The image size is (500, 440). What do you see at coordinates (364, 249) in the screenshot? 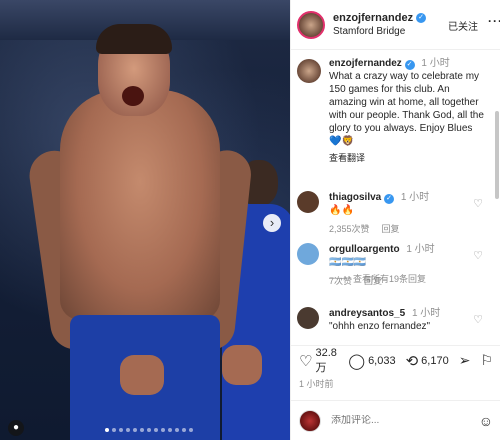
I see `comment-username: orgulloargento` at bounding box center [364, 249].